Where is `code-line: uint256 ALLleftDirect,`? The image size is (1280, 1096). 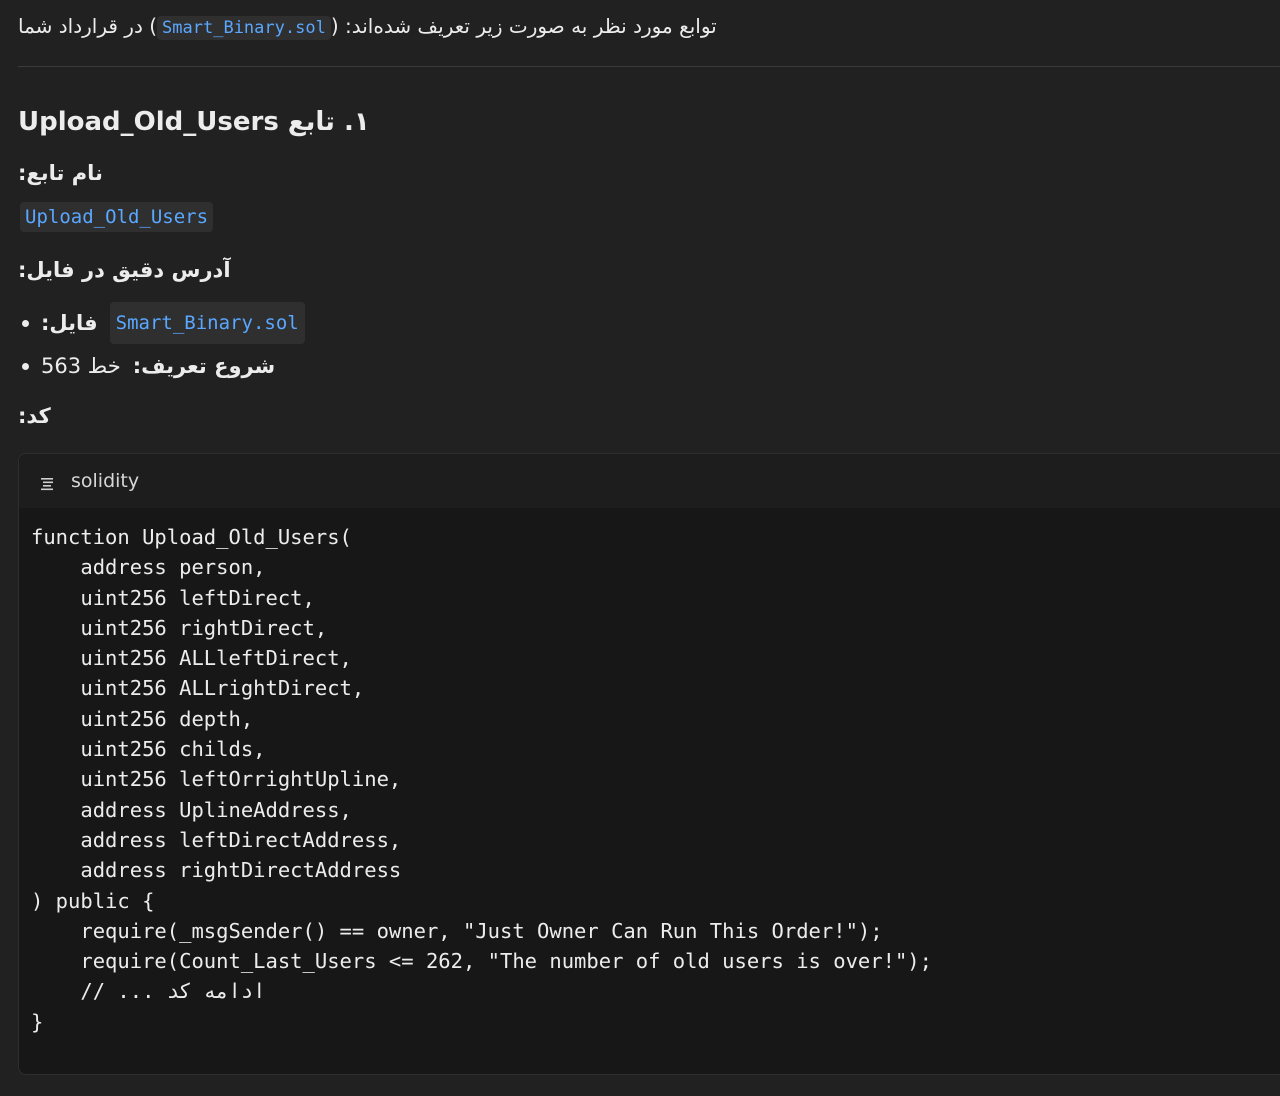
code-line: uint256 ALLleftDirect, is located at coordinates (191, 658).